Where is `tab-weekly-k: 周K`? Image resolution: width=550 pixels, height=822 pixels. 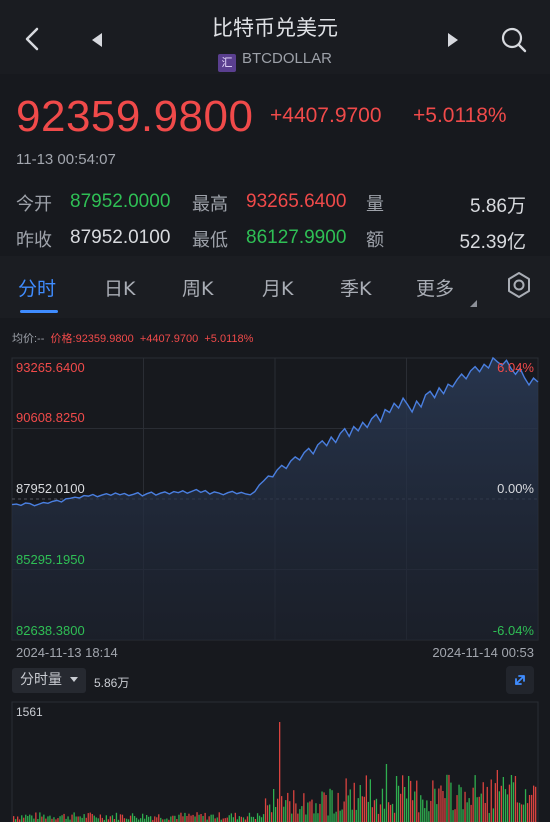
tab-weekly-k: 周K is located at coordinates (197, 287).